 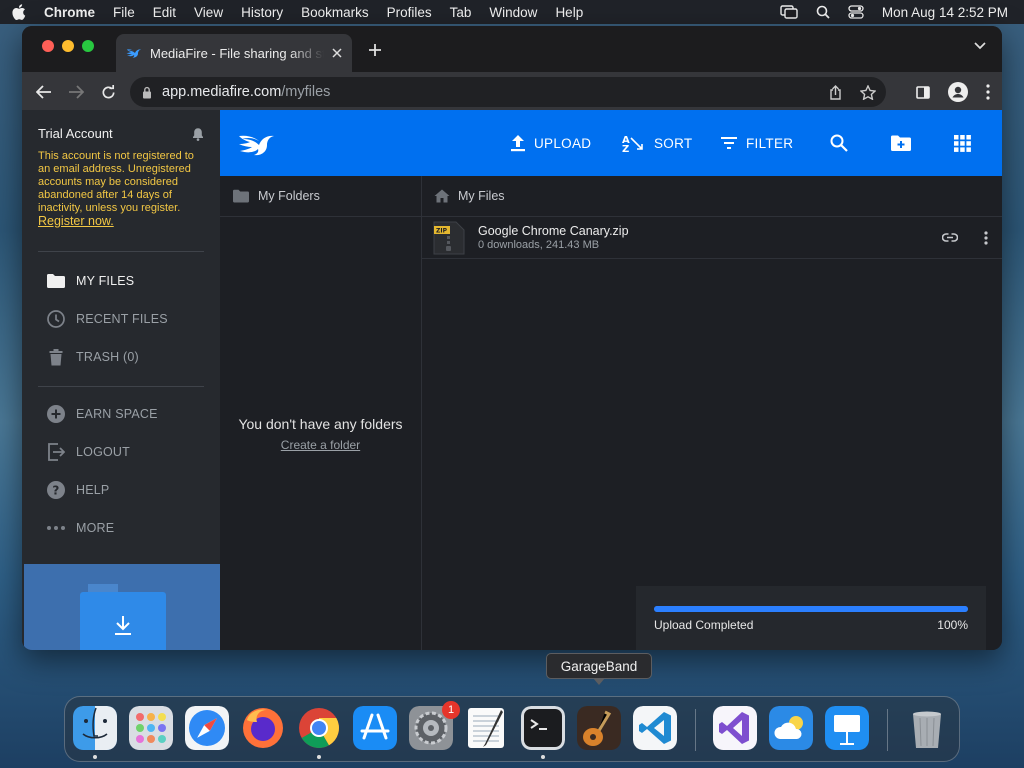 I want to click on close-tab-icon, so click(x=337, y=53).